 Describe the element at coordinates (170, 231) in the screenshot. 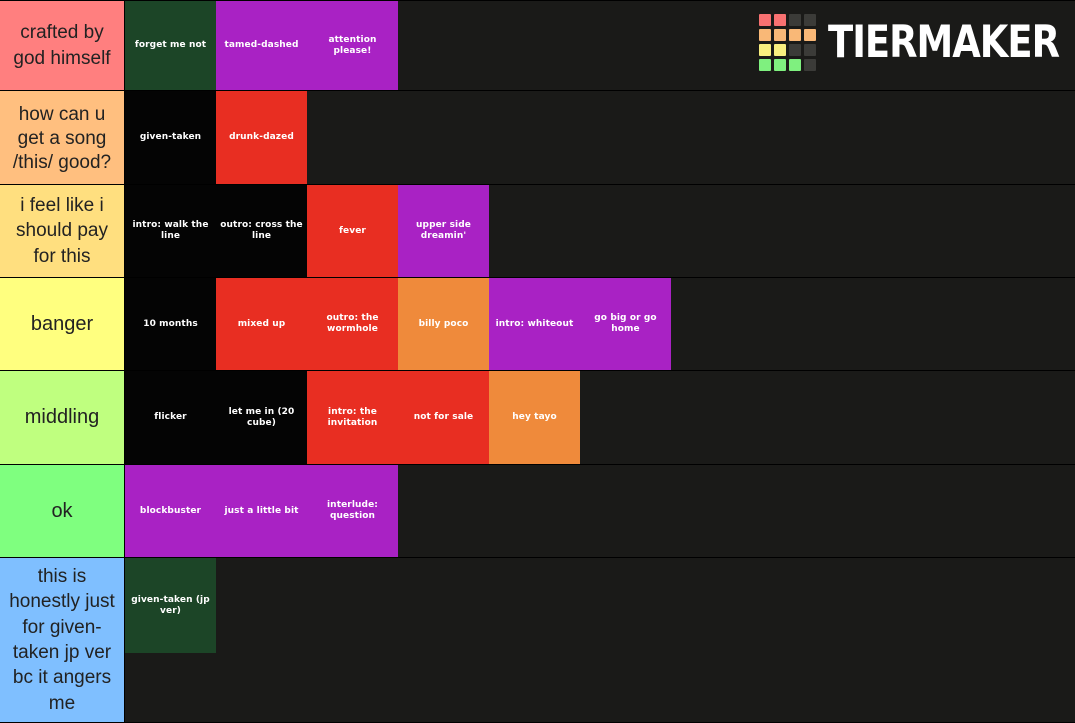

I see `tier-item-tile: intro: walk the line` at that location.